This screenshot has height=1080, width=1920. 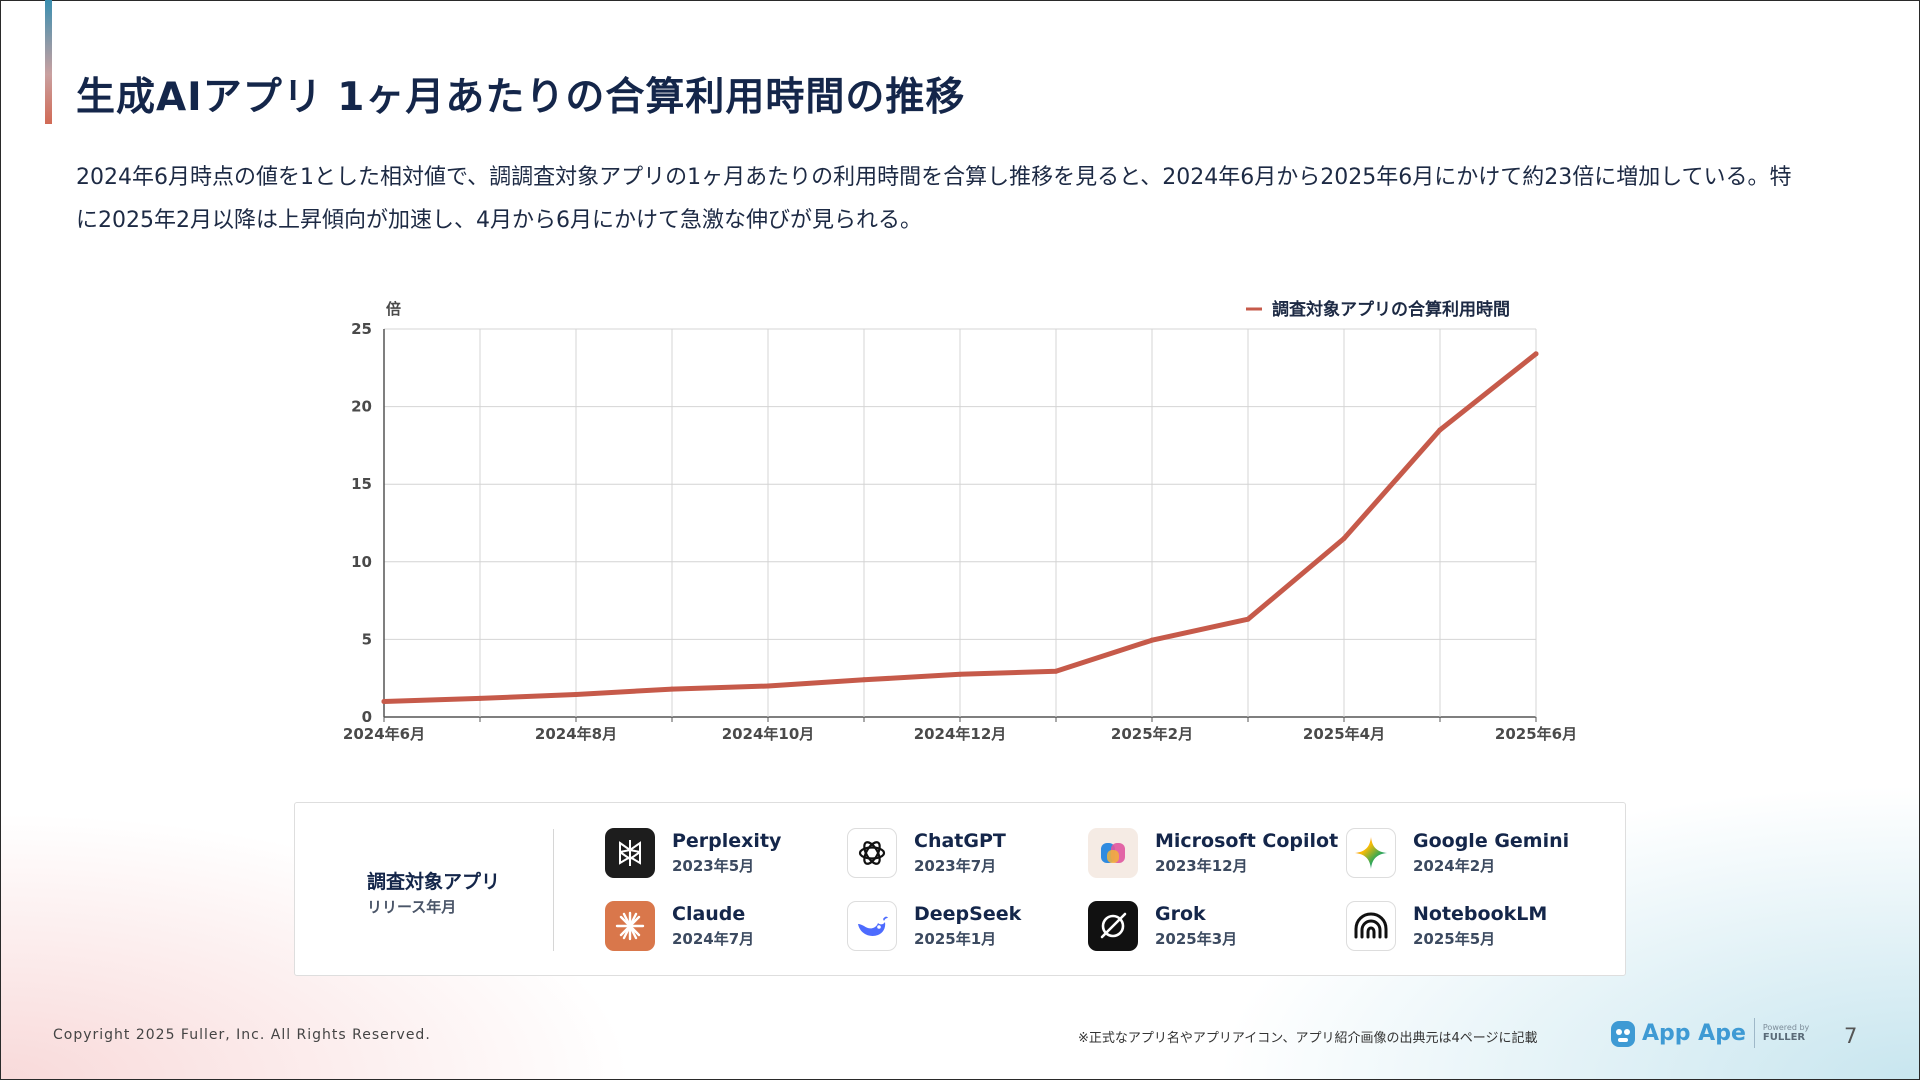 What do you see at coordinates (1113, 853) in the screenshot?
I see `copilot-icon` at bounding box center [1113, 853].